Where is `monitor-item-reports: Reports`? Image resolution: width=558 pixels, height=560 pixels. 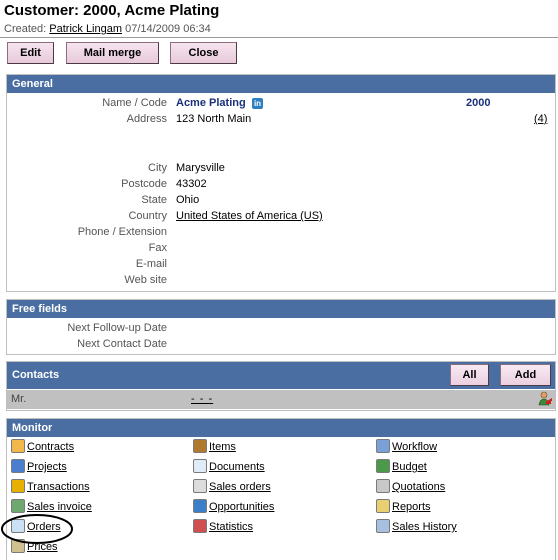
monitor-item-reports: Reports is located at coordinates (403, 507).